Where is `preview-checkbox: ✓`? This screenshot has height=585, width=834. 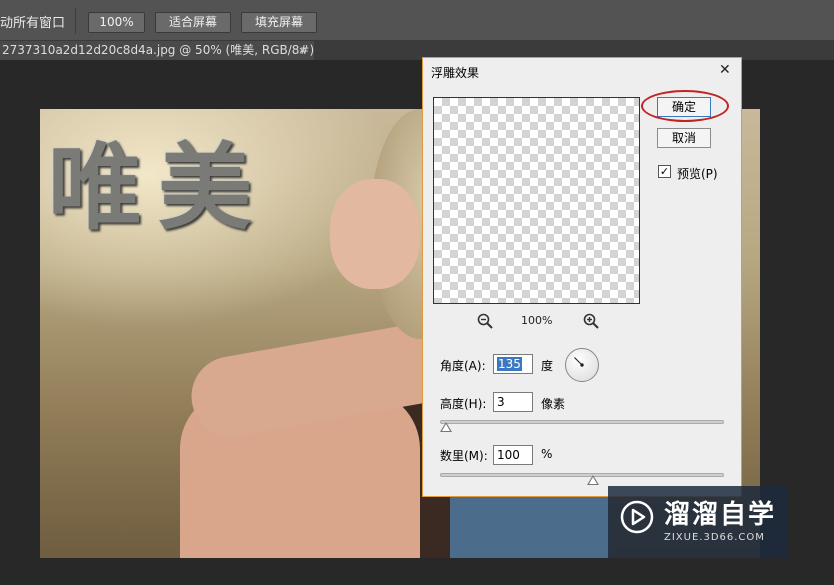 preview-checkbox: ✓ is located at coordinates (664, 171).